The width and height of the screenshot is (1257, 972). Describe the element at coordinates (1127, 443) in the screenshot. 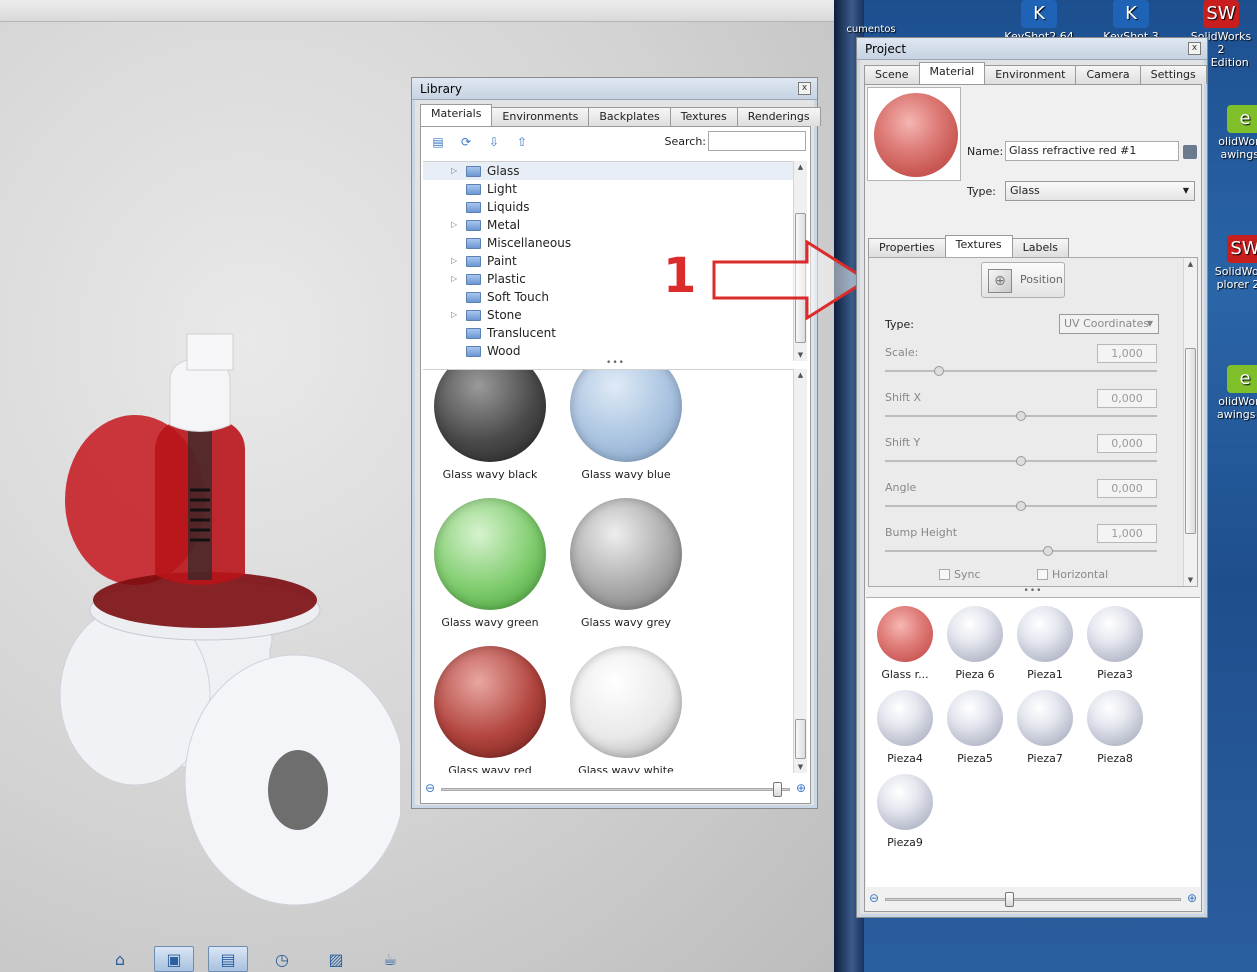

I see `param-value-shift-y: 0,000` at that location.